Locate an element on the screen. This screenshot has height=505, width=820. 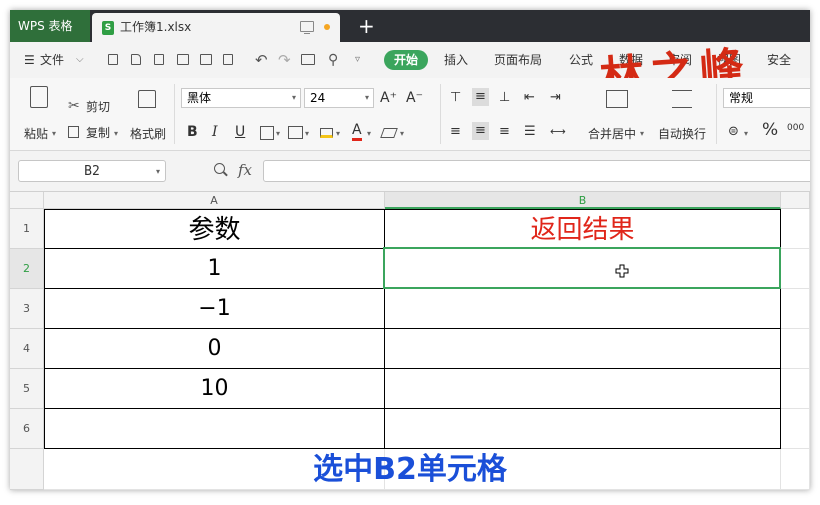
align-left-icon: ≡ is located at coordinates (455, 132).